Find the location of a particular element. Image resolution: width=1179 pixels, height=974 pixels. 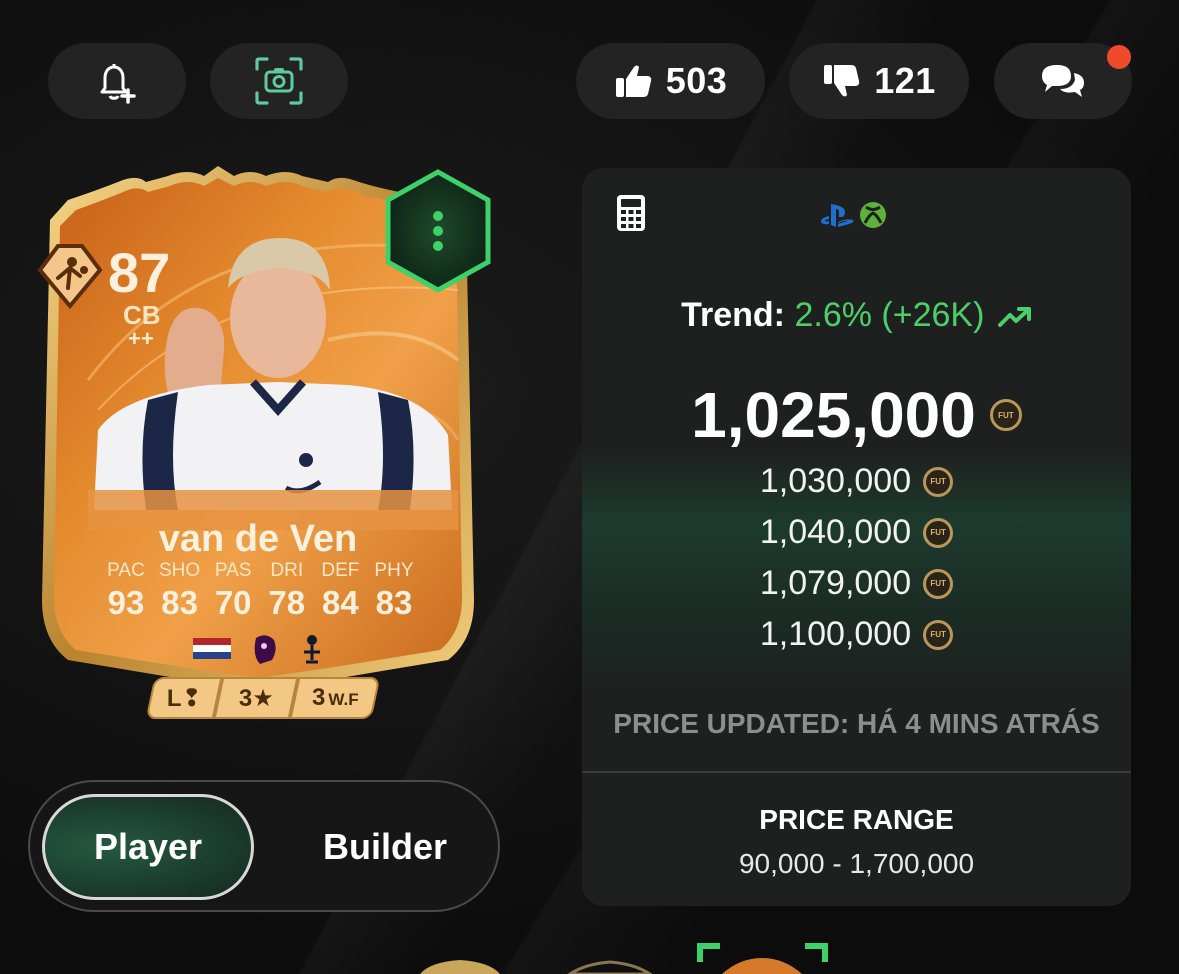

calculator-icon is located at coordinates (631, 213).